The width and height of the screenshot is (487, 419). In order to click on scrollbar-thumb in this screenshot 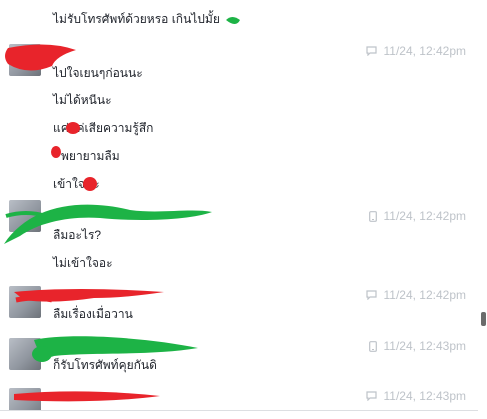, I will do `click(483, 319)`.